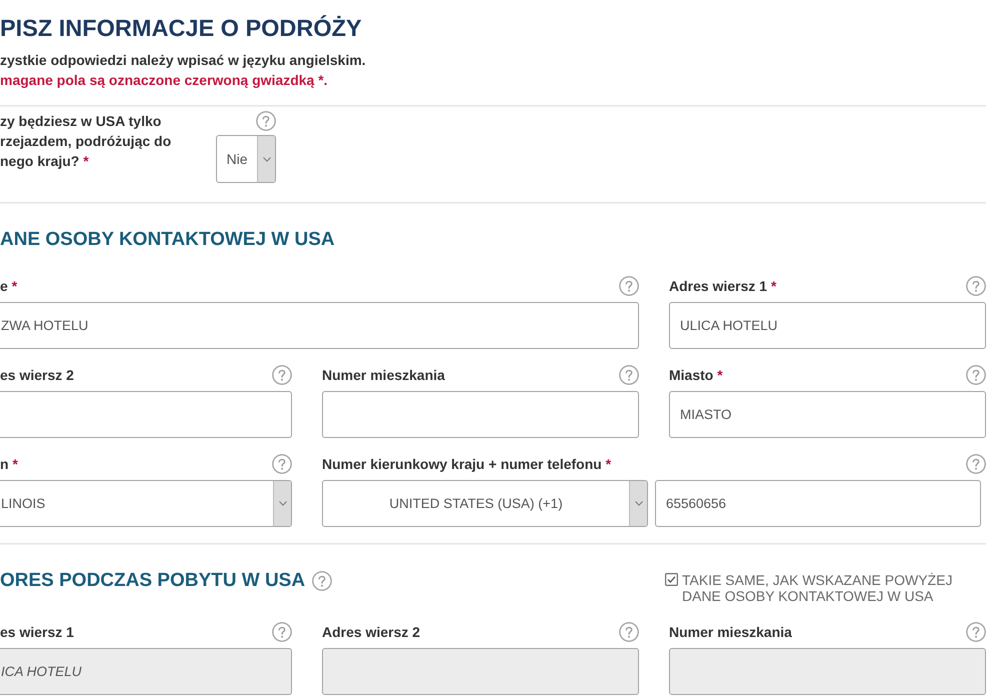 The width and height of the screenshot is (1000, 700). What do you see at coordinates (146, 503) in the screenshot?
I see `select-dropdown: LINOIS` at bounding box center [146, 503].